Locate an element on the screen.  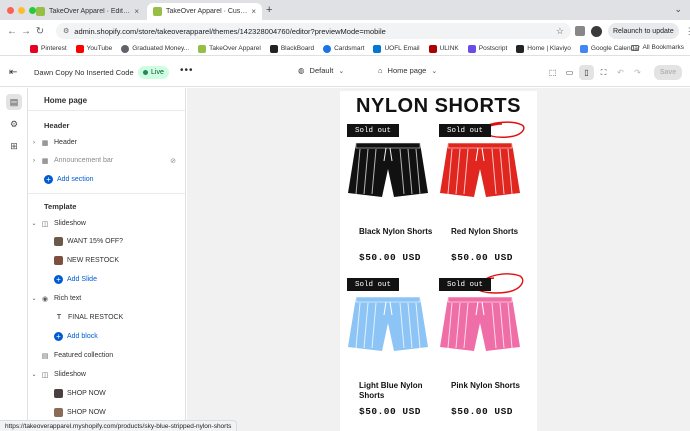
product-name: Red Nylon Shorts is located at coordinates (488, 232).